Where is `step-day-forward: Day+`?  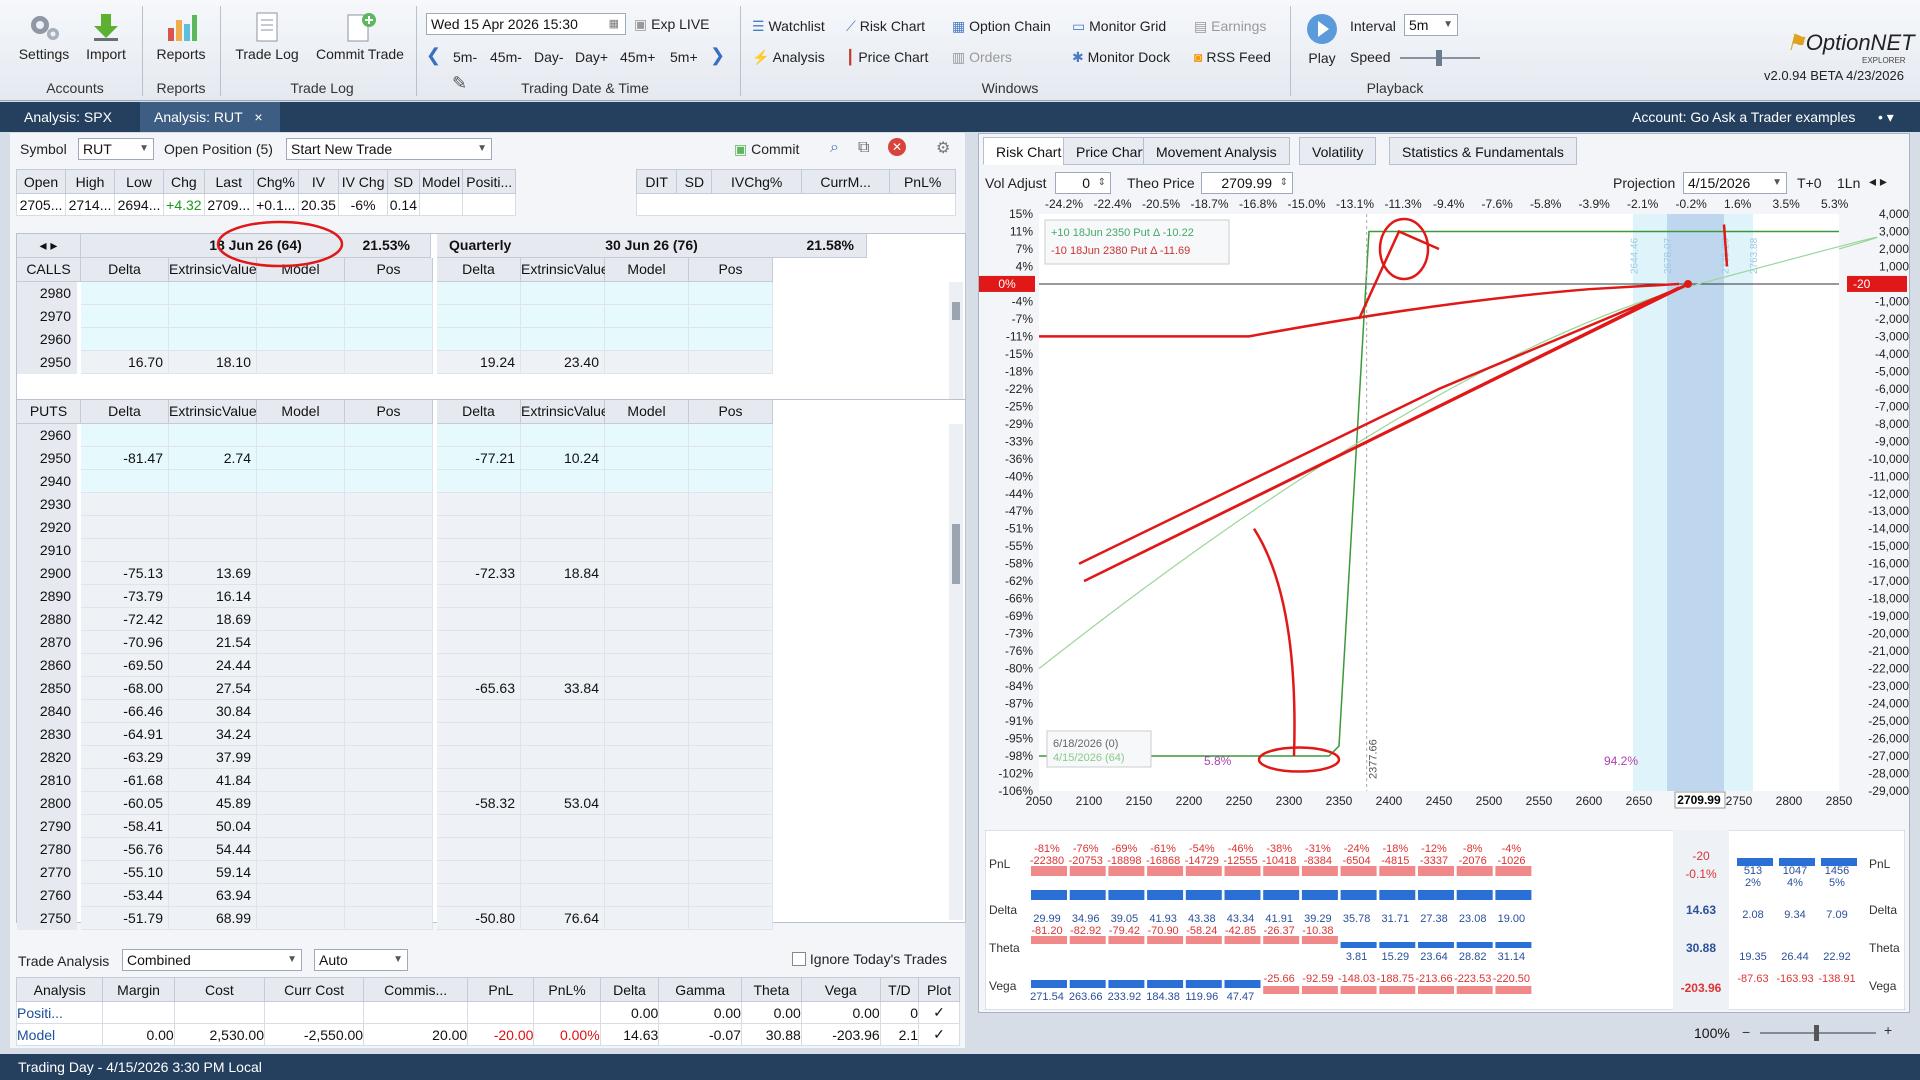 step-day-forward: Day+ is located at coordinates (591, 57).